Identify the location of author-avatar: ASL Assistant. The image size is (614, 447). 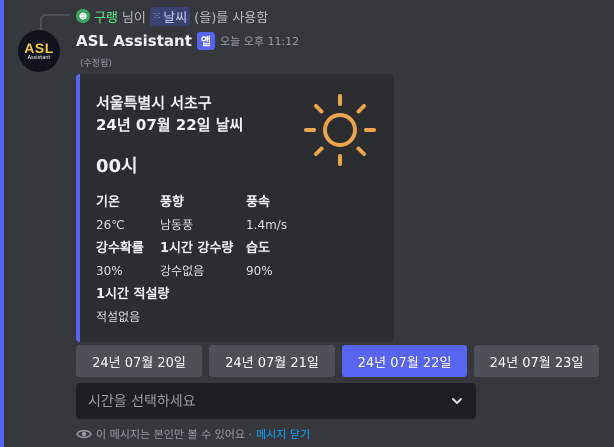
(39, 51).